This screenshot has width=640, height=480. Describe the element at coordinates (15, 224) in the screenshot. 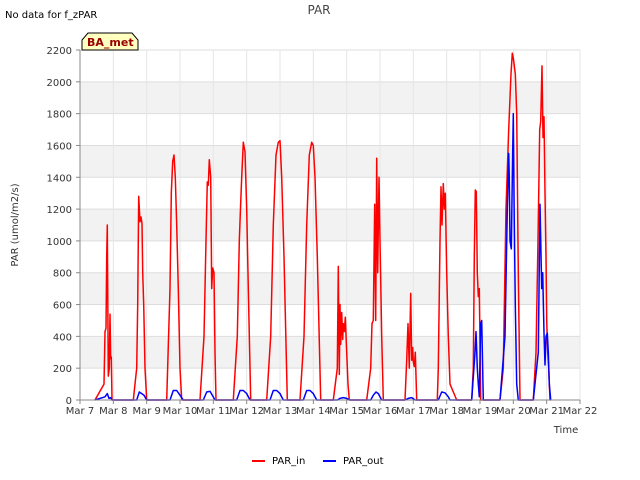

I see `y-axis-title: PAR (umol/m2/s)` at that location.